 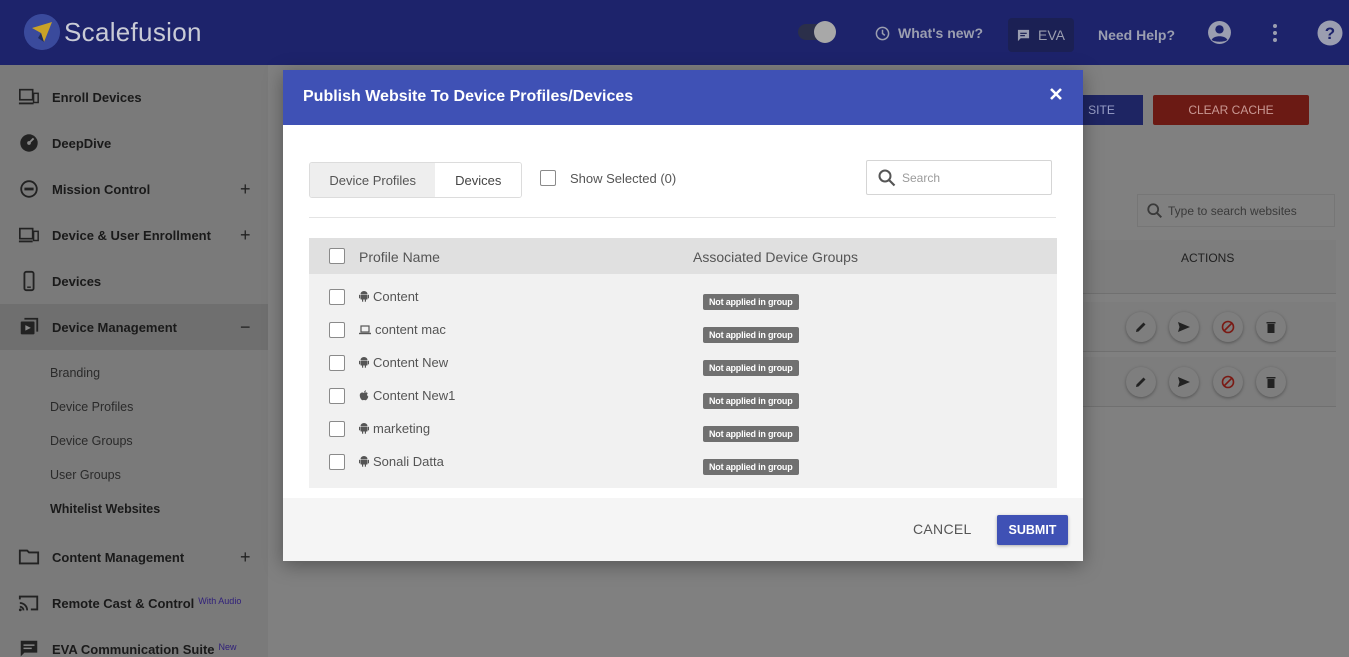 What do you see at coordinates (478, 180) in the screenshot?
I see `tab-devices: Devices` at bounding box center [478, 180].